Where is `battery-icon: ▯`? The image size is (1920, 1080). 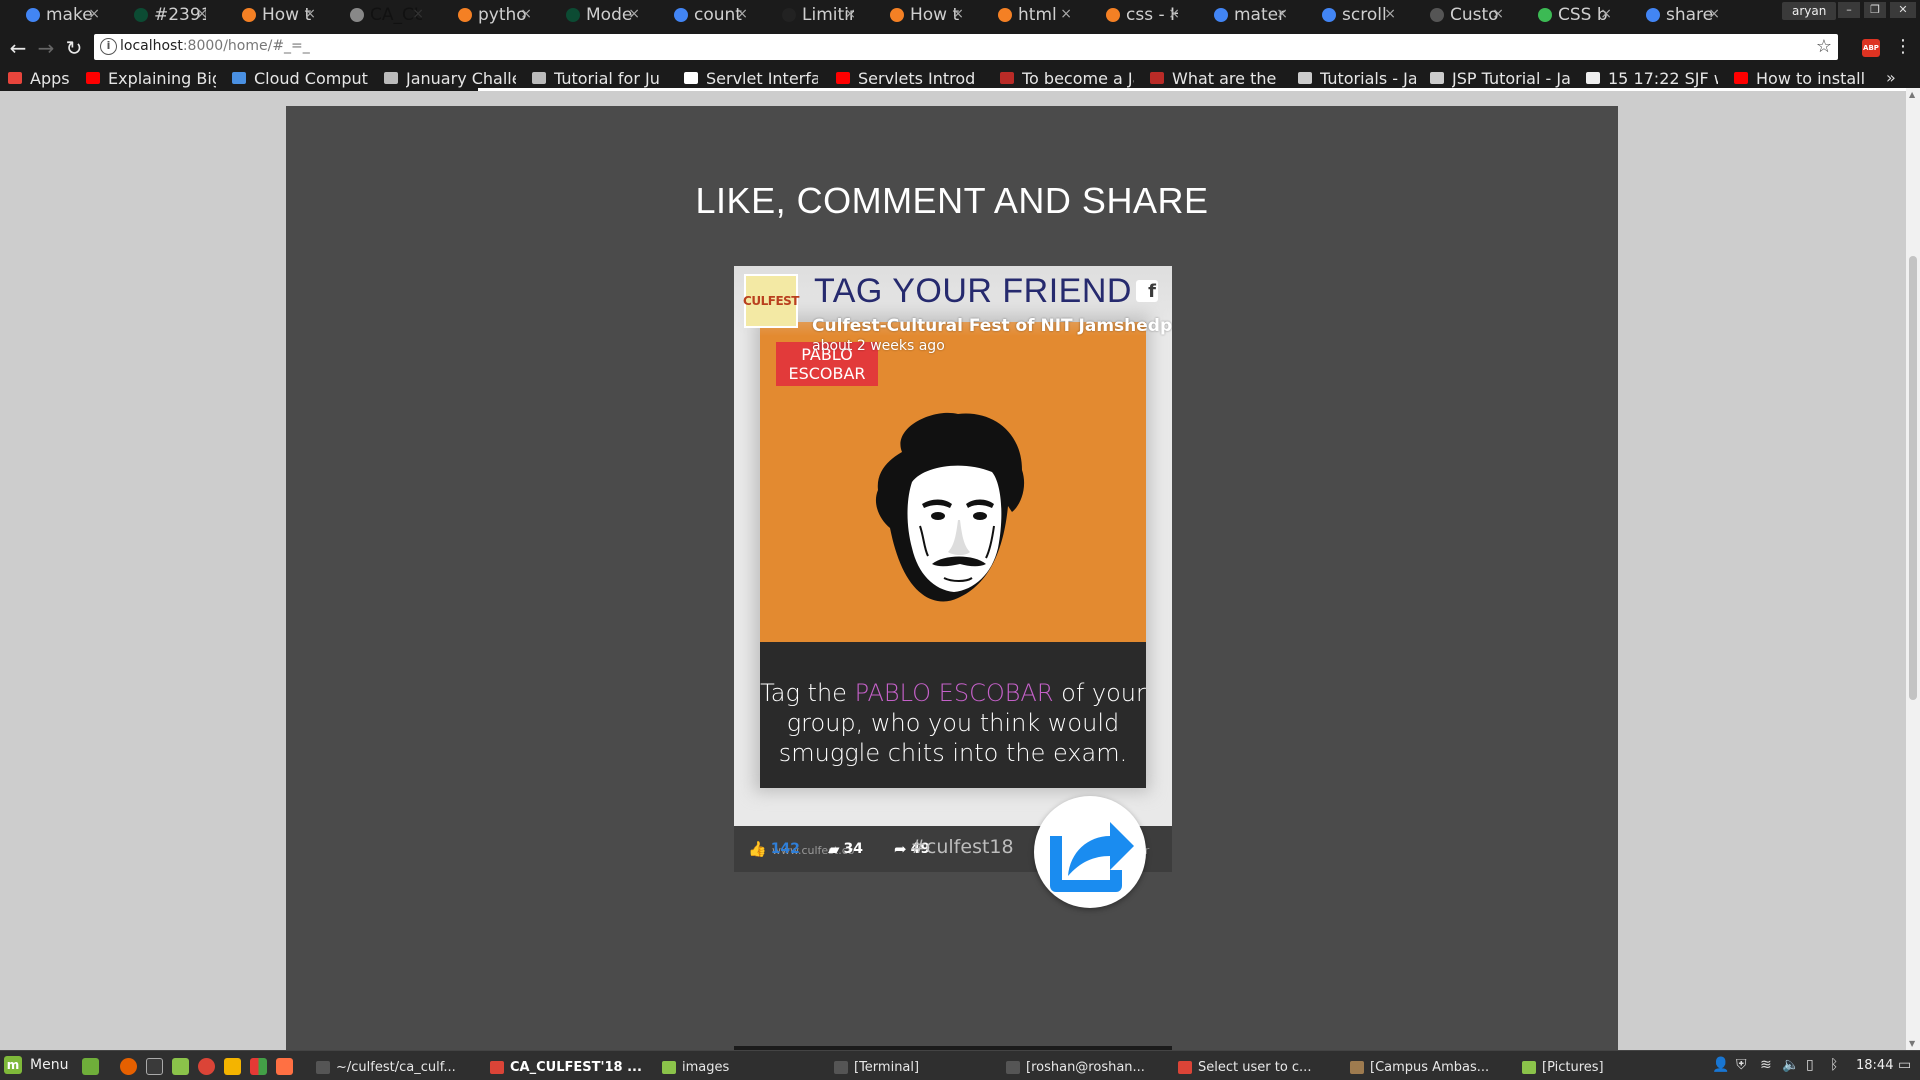 battery-icon: ▯ is located at coordinates (1810, 1065).